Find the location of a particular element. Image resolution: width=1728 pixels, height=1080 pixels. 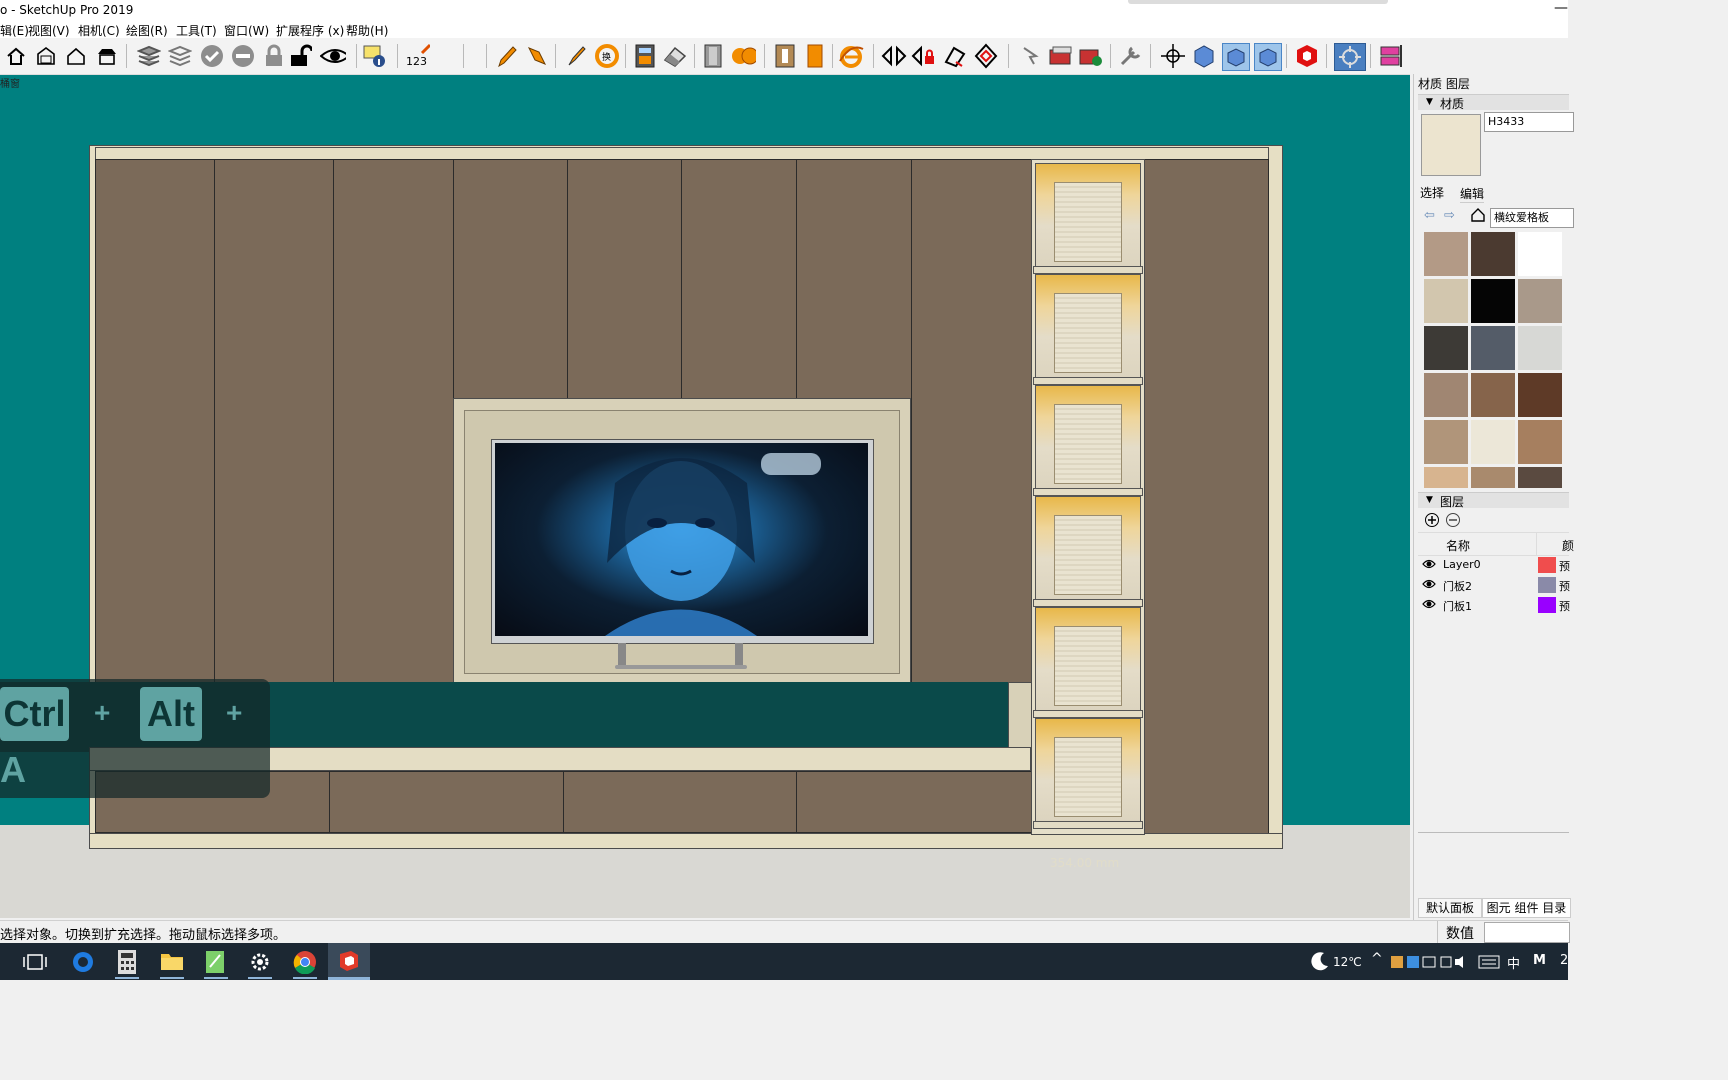

clock-label: 2 is located at coordinates (1564, 960).